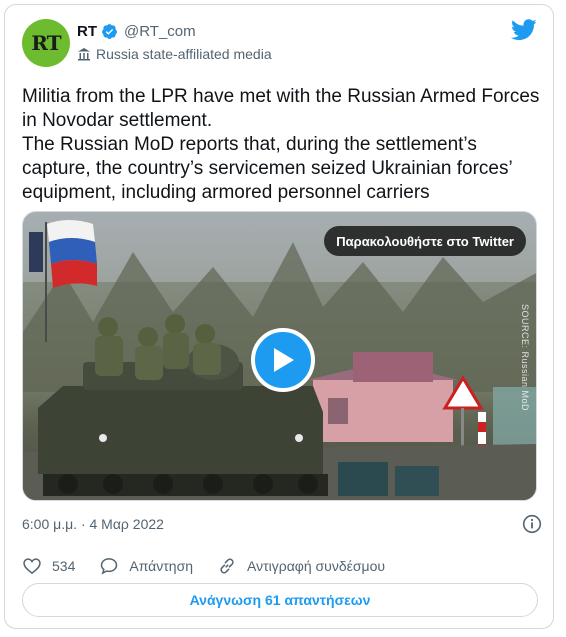 This screenshot has width=566, height=637. Describe the element at coordinates (532, 524) in the screenshot. I see `info-icon` at that location.